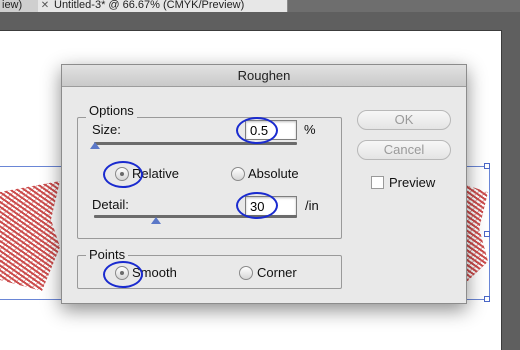  I want to click on options-group-label: Options, so click(111, 111).